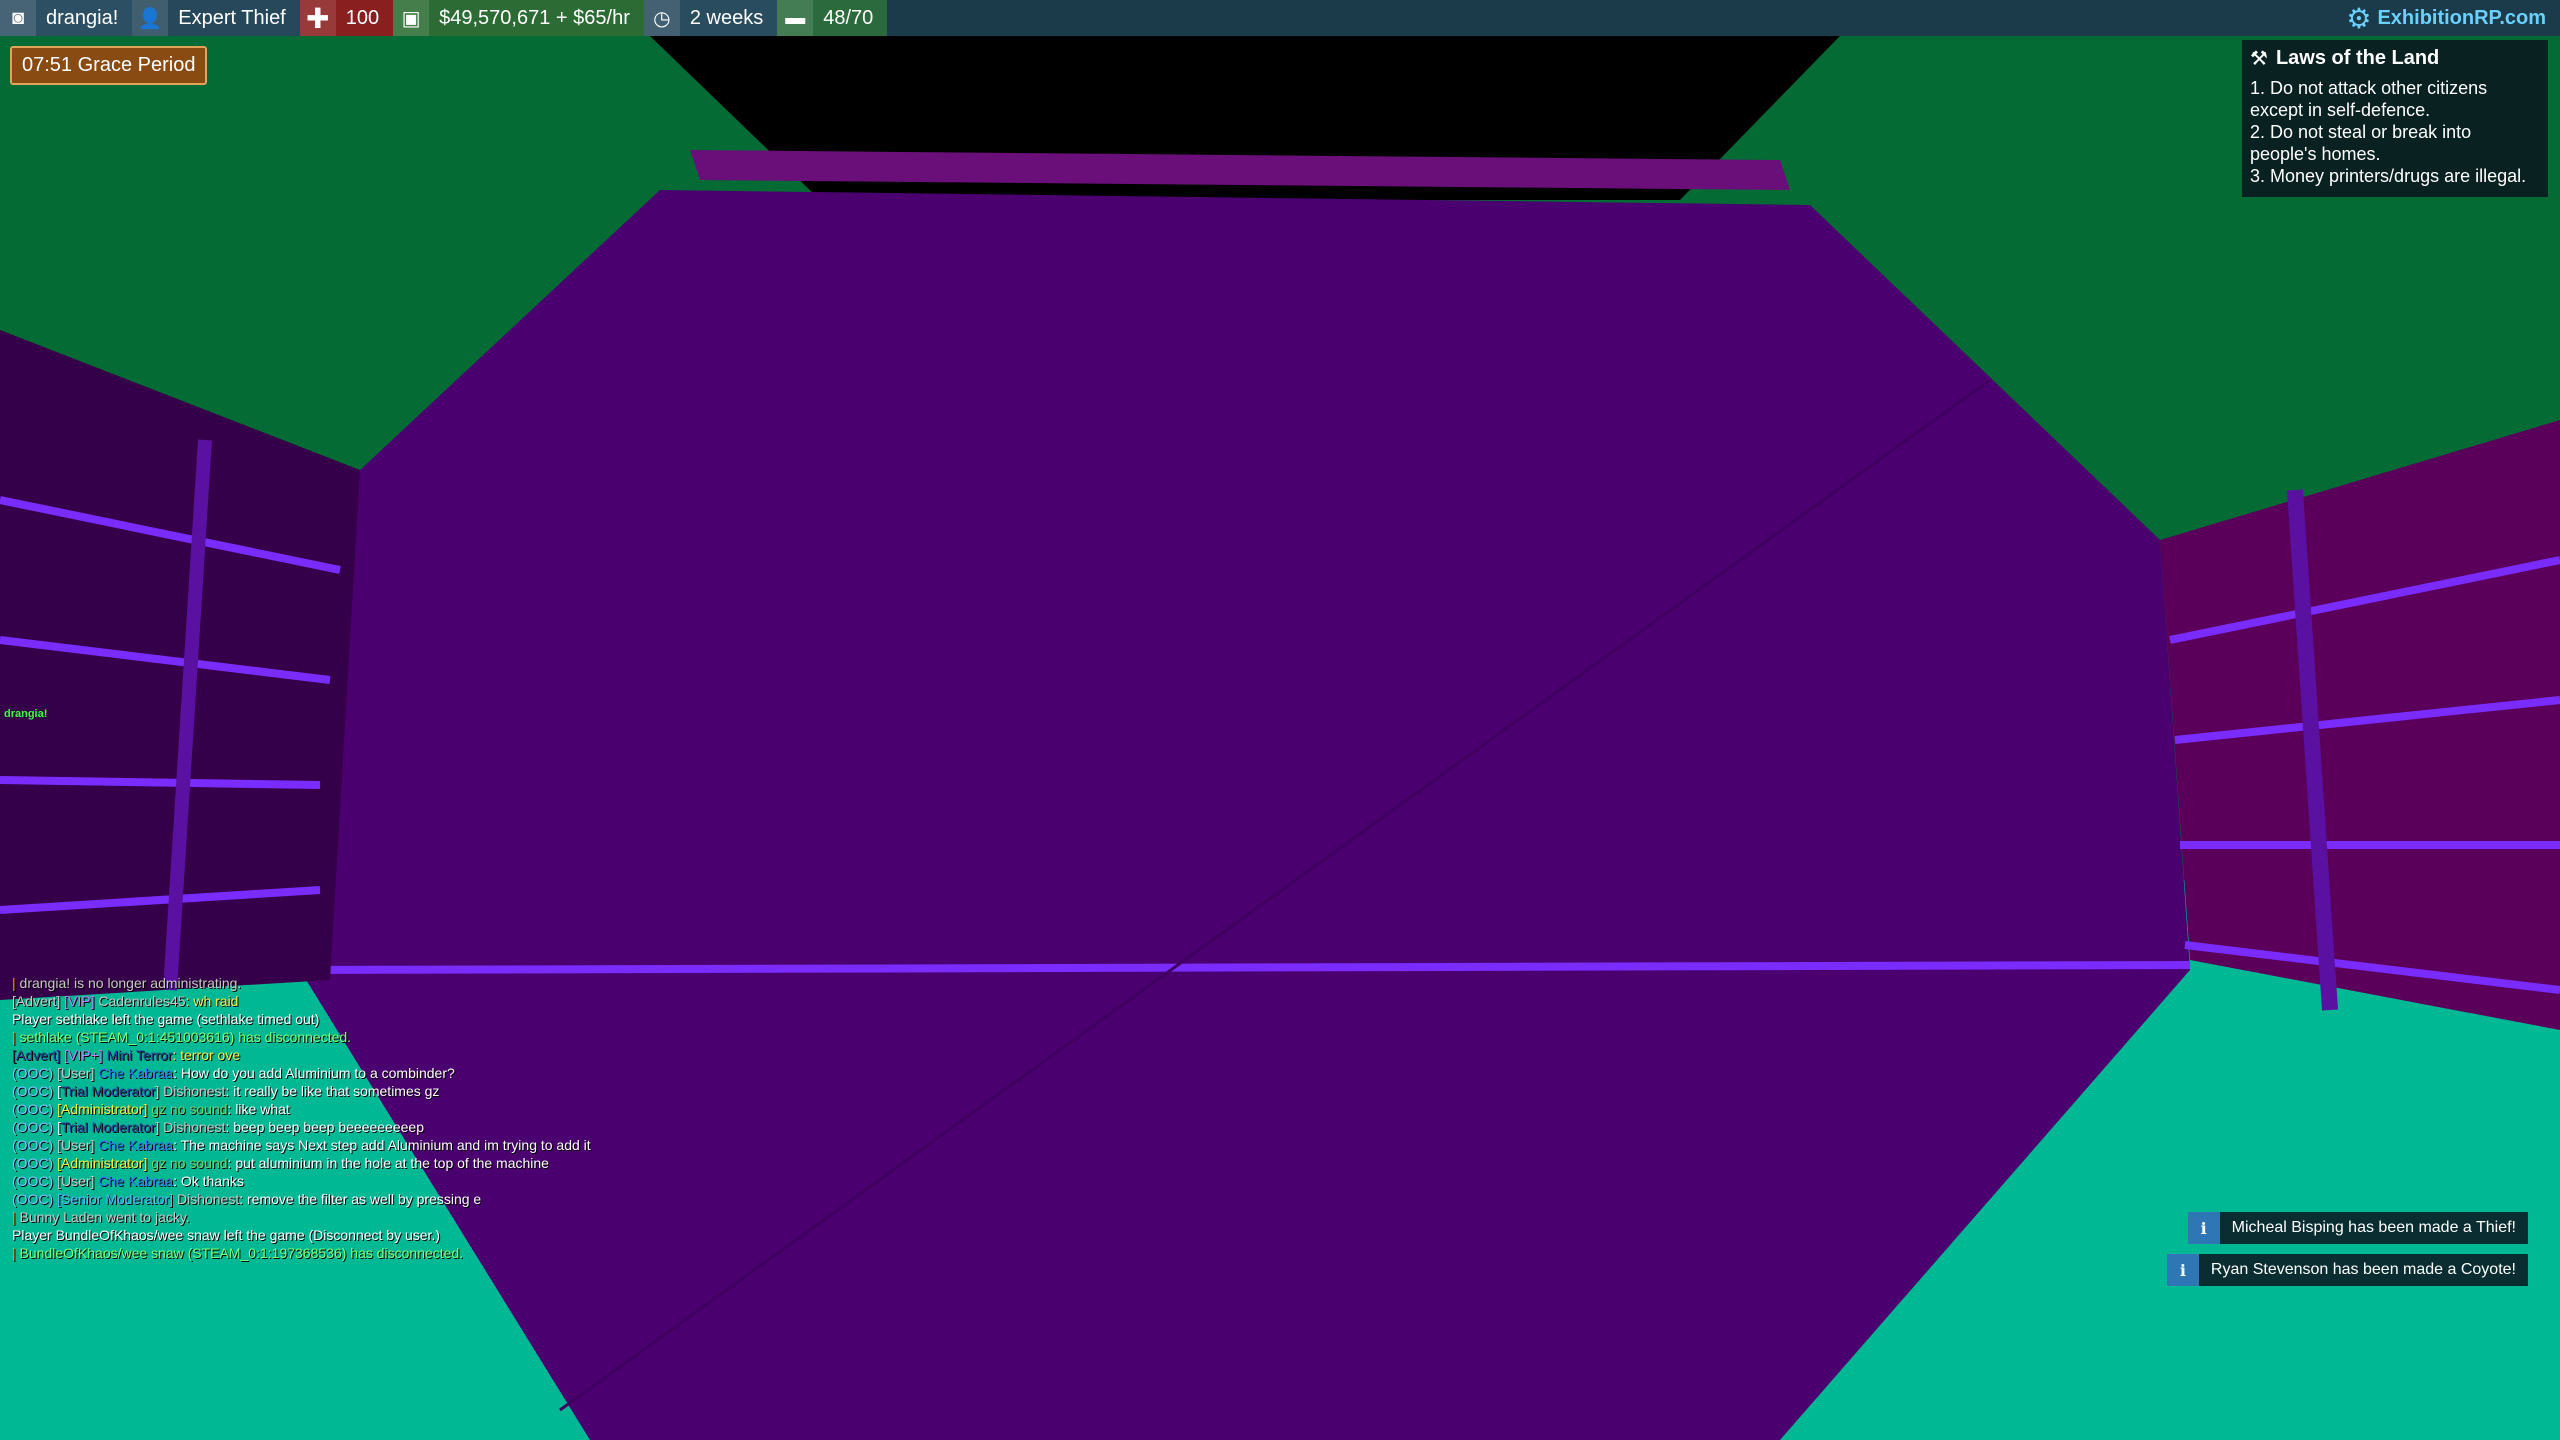 The height and width of the screenshot is (1440, 2560). I want to click on clock-icon: ◷, so click(661, 18).